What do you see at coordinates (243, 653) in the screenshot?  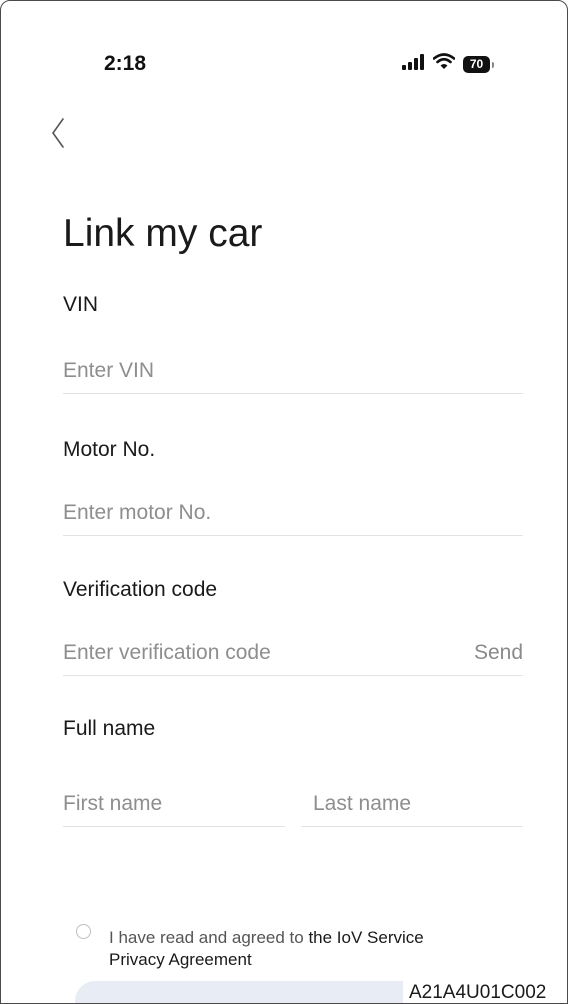 I see `verification-code-input` at bounding box center [243, 653].